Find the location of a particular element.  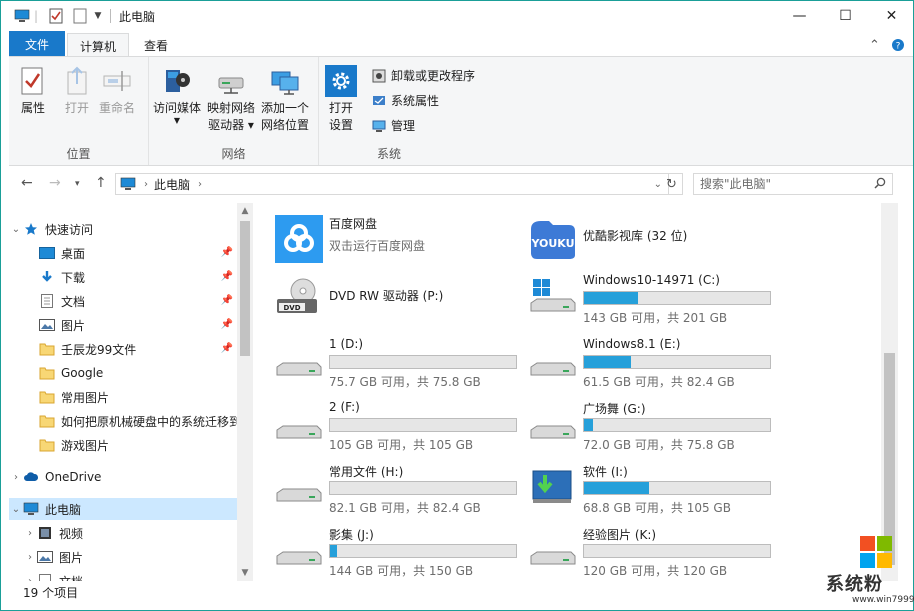

content-scroll-thumb is located at coordinates (889, 459).